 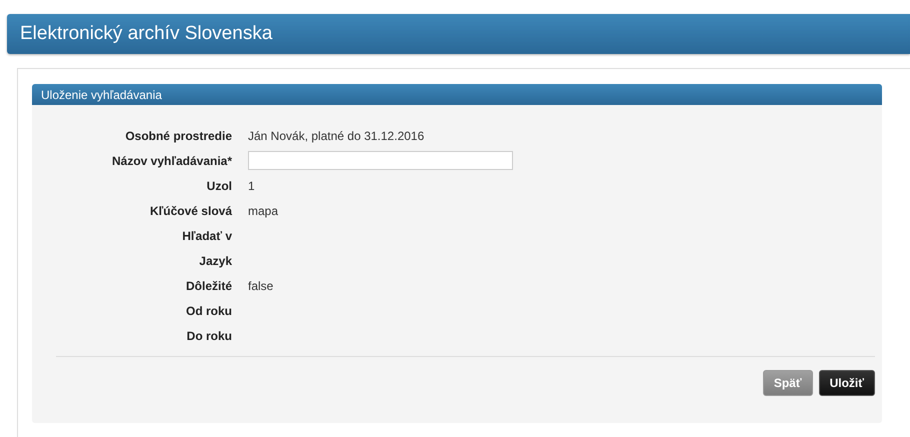 I want to click on field-label: Dôležité, so click(x=208, y=285).